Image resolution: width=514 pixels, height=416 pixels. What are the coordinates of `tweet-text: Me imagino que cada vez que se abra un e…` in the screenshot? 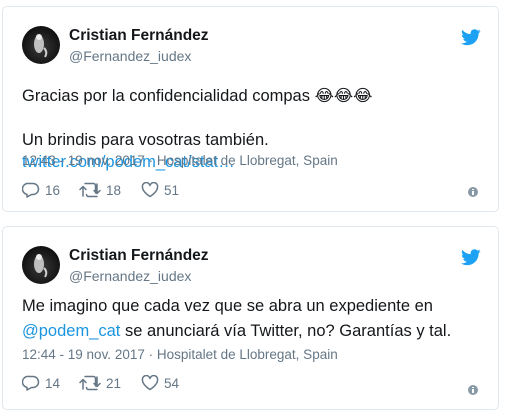 It's located at (251, 306).